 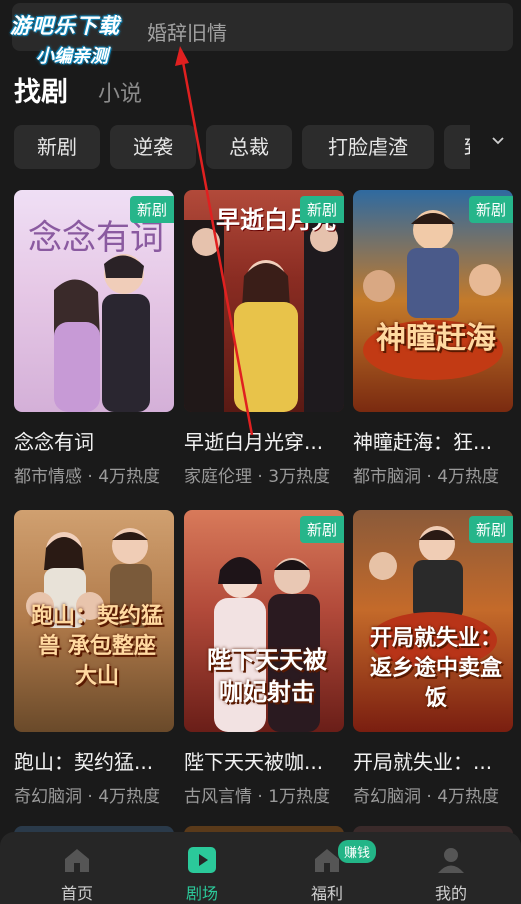 What do you see at coordinates (187, 33) in the screenshot?
I see `search-text: 婚辞旧情` at bounding box center [187, 33].